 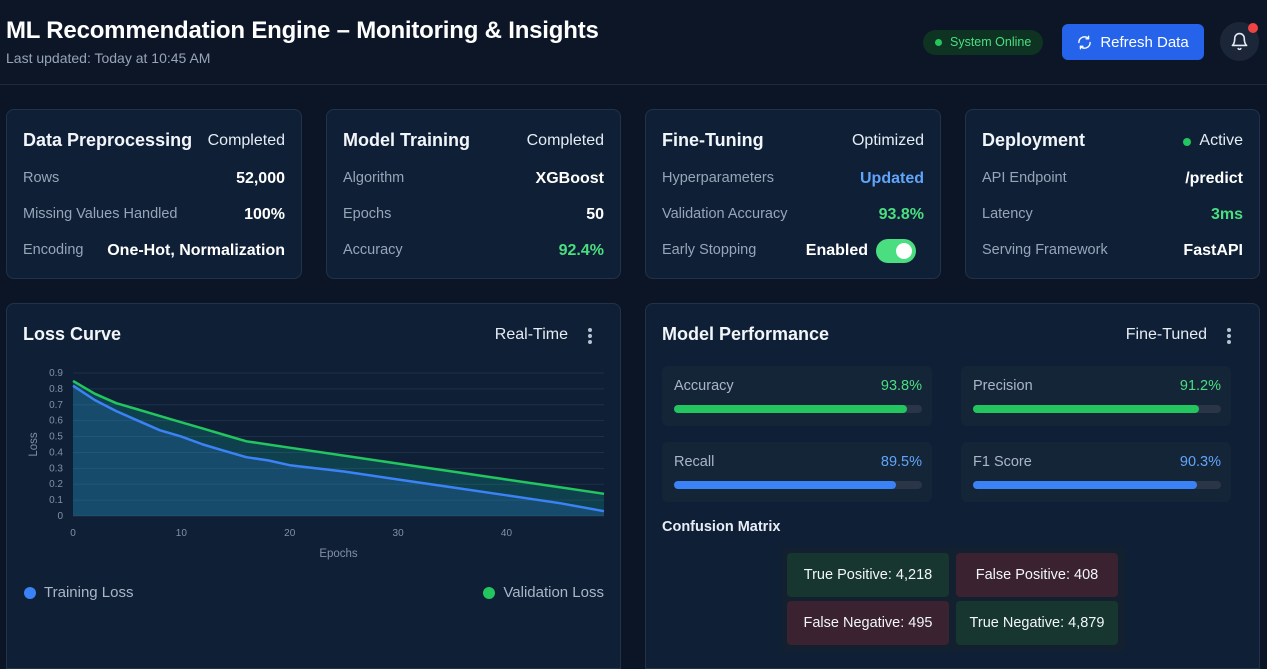 What do you see at coordinates (1144, 42) in the screenshot?
I see `refresh-data-label: Refresh Data` at bounding box center [1144, 42].